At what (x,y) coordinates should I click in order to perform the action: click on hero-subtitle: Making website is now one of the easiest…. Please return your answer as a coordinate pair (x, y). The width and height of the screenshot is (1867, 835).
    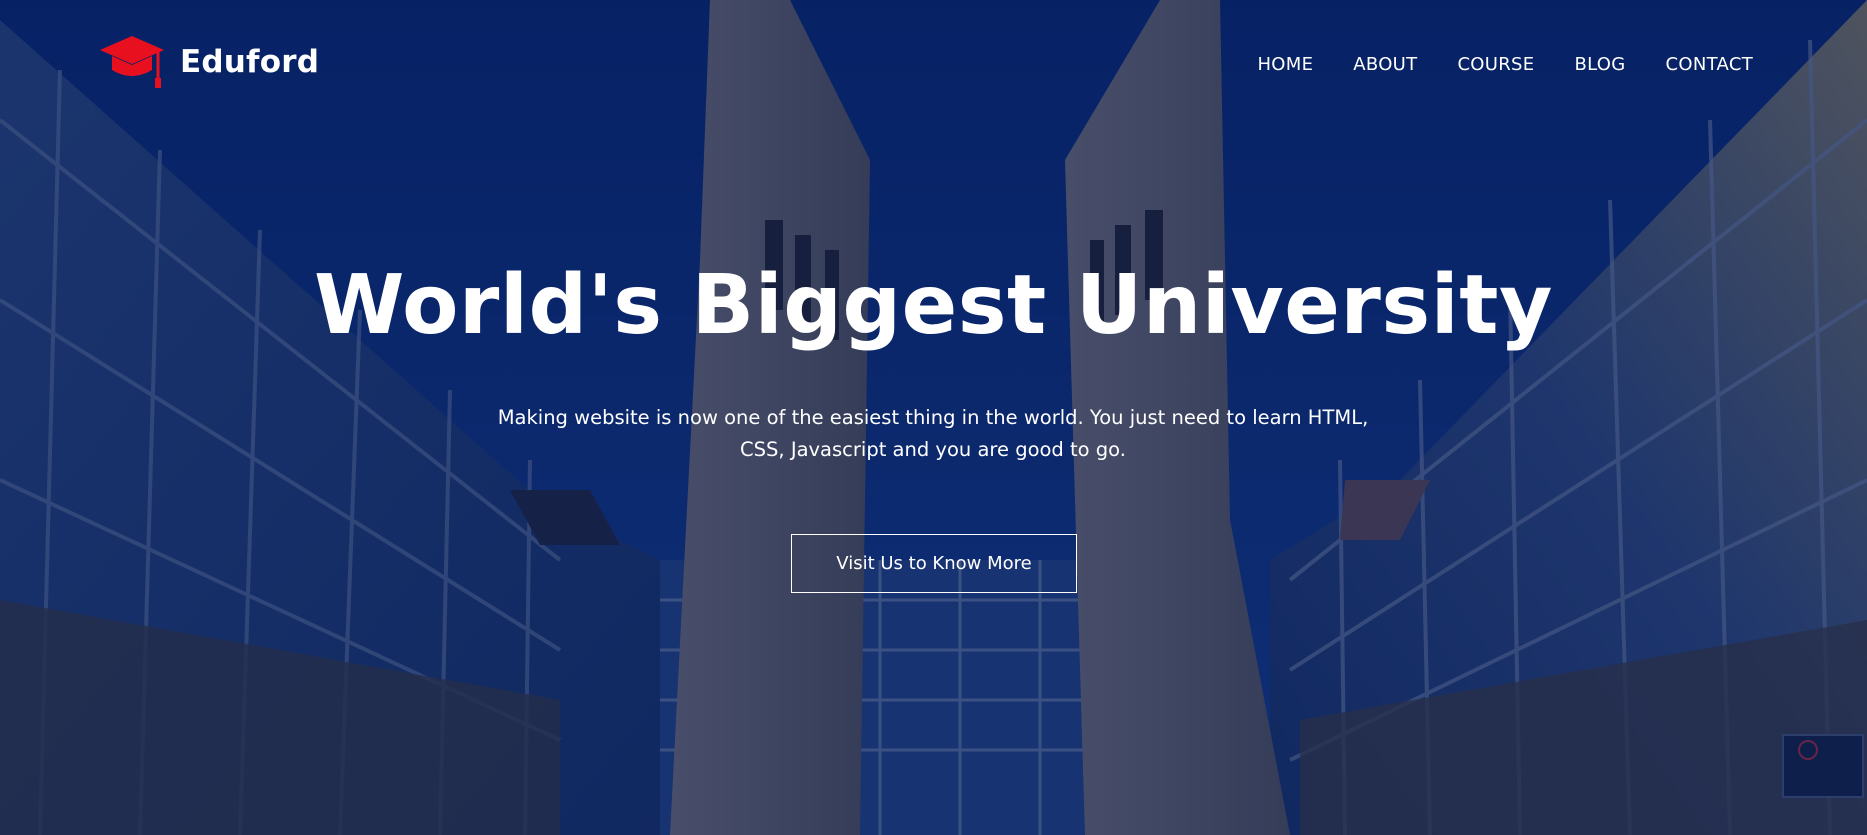
    Looking at the image, I should click on (933, 433).